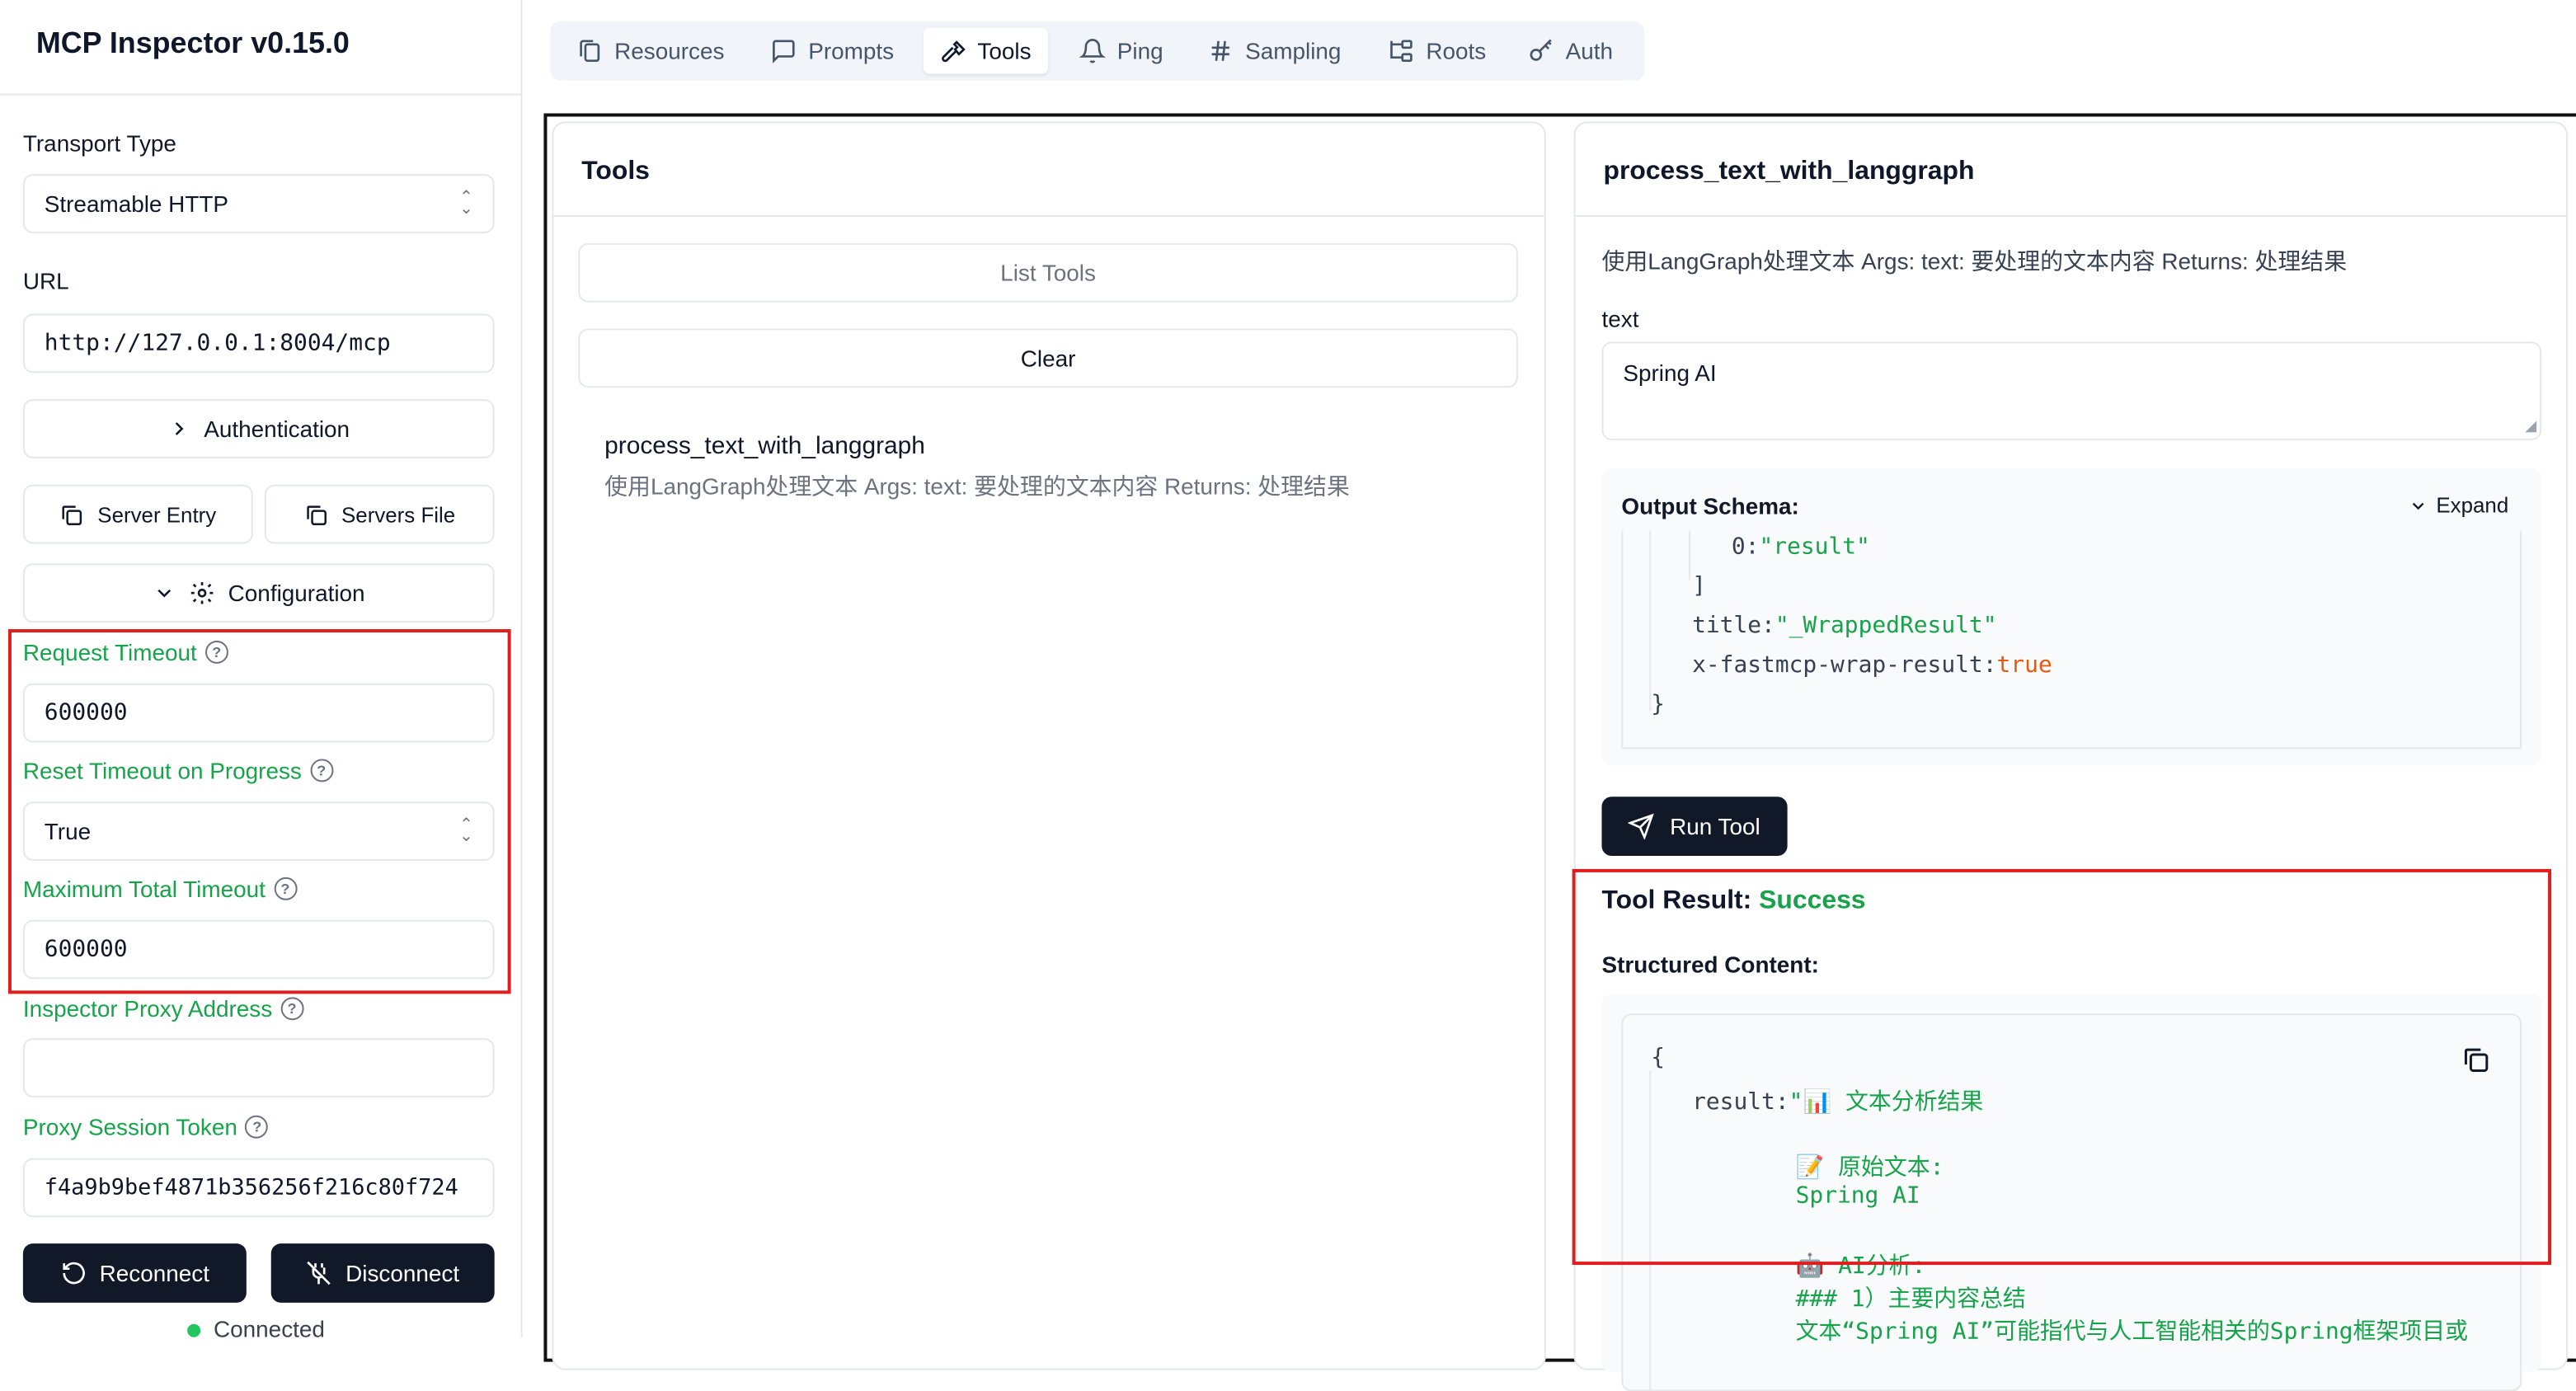 This screenshot has height=1391, width=2576. I want to click on tab-resources: Resources, so click(650, 51).